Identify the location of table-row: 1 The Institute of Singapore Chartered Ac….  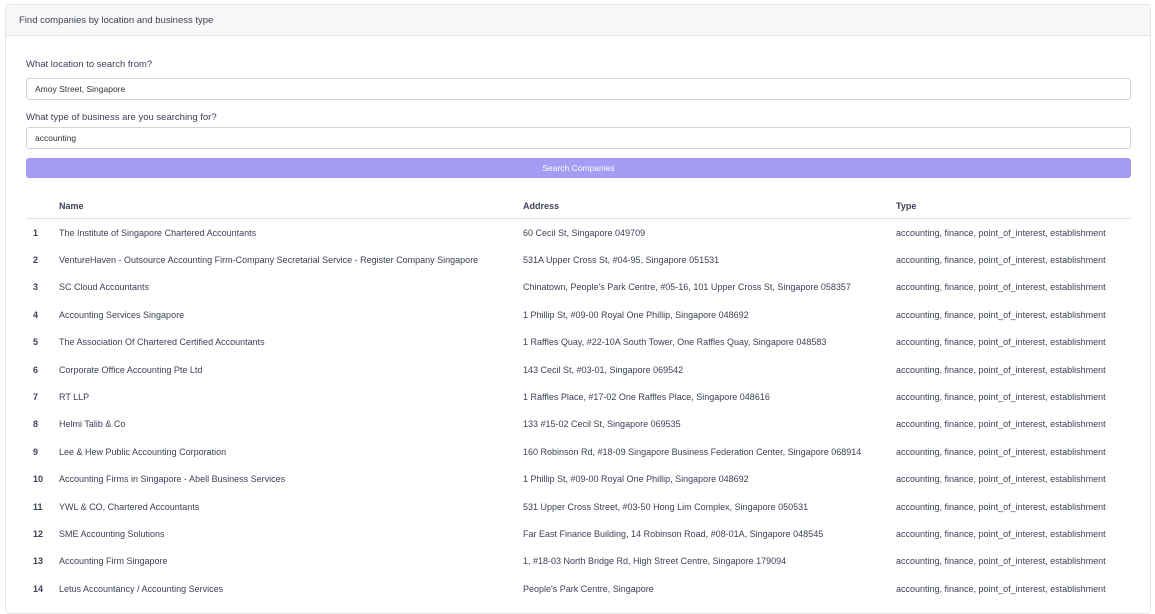
(578, 233).